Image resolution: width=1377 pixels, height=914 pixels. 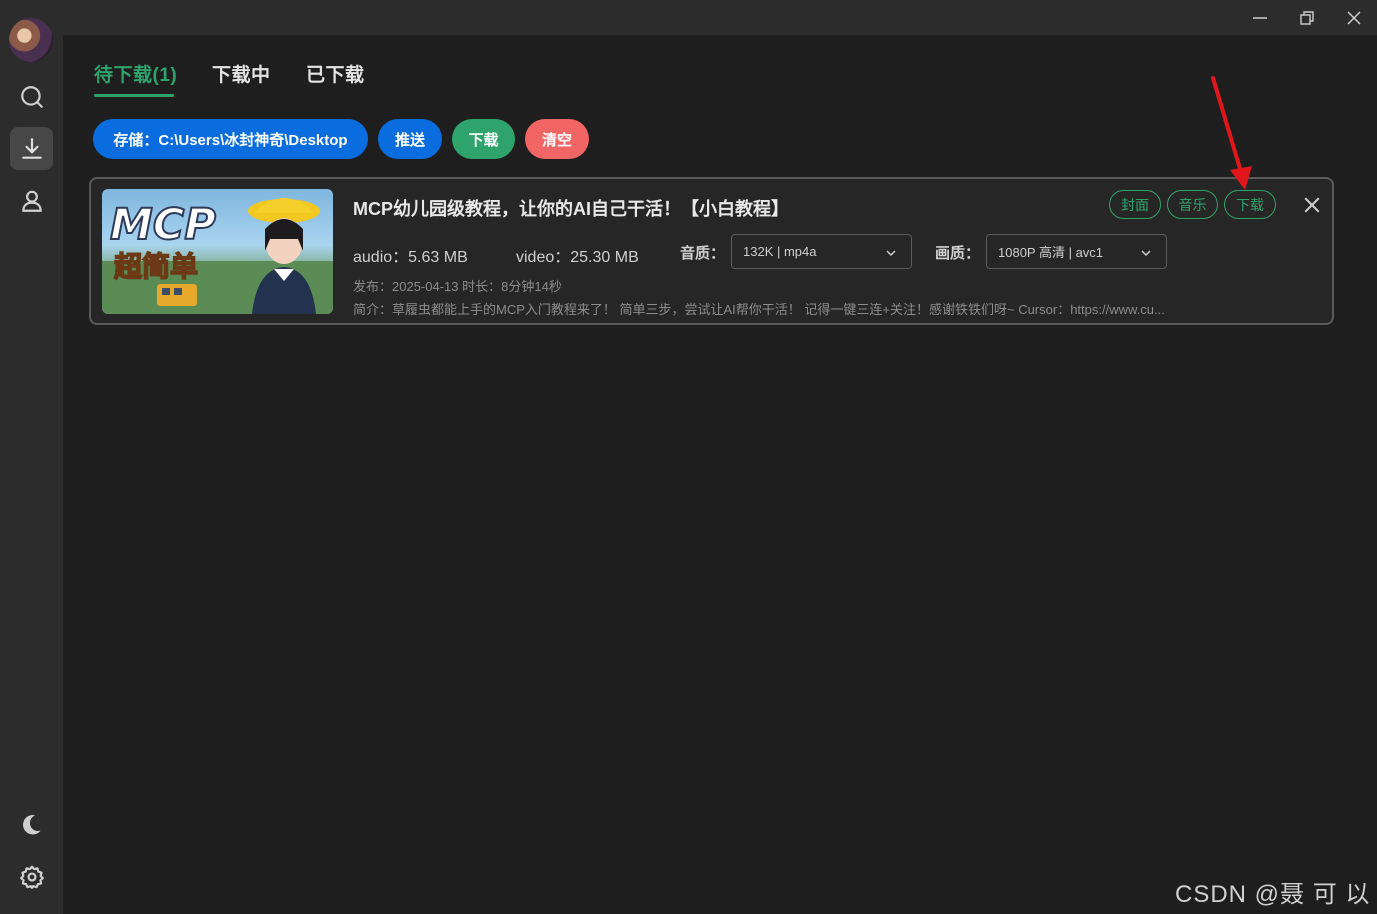 I want to click on tab-pending: 待下载(1), so click(x=135, y=73).